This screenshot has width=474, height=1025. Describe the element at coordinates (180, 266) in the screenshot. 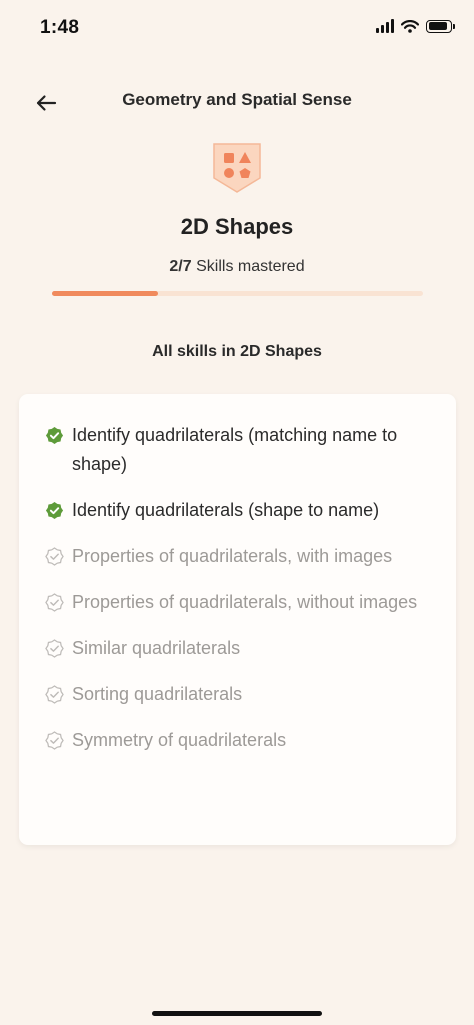

I see `mastered-count: 2/7` at that location.